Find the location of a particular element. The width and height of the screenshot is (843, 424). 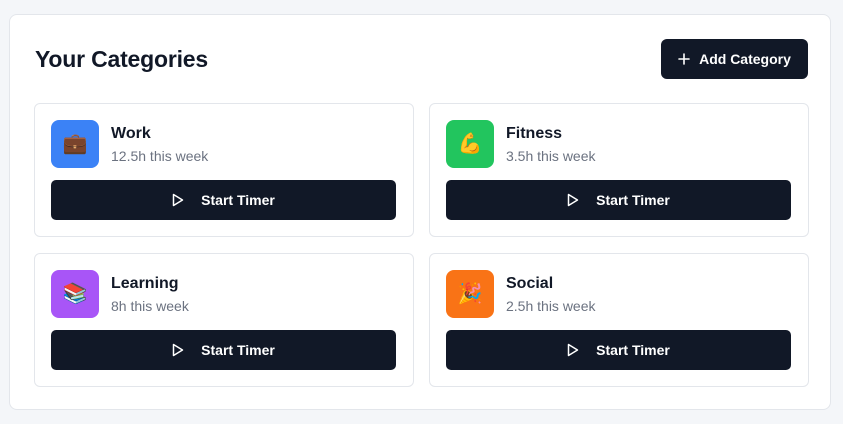

category-name: Social is located at coordinates (530, 283).